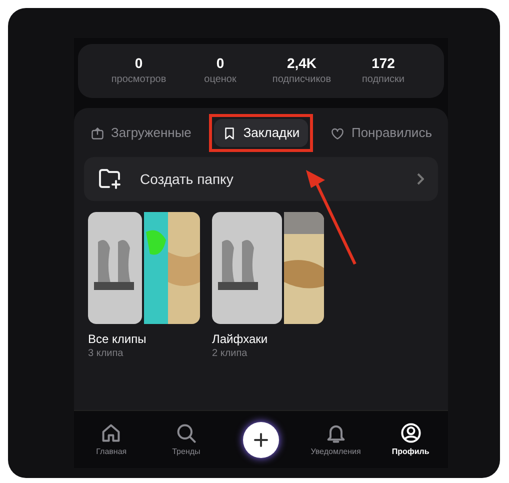  What do you see at coordinates (338, 133) in the screenshot?
I see `heart-icon` at bounding box center [338, 133].